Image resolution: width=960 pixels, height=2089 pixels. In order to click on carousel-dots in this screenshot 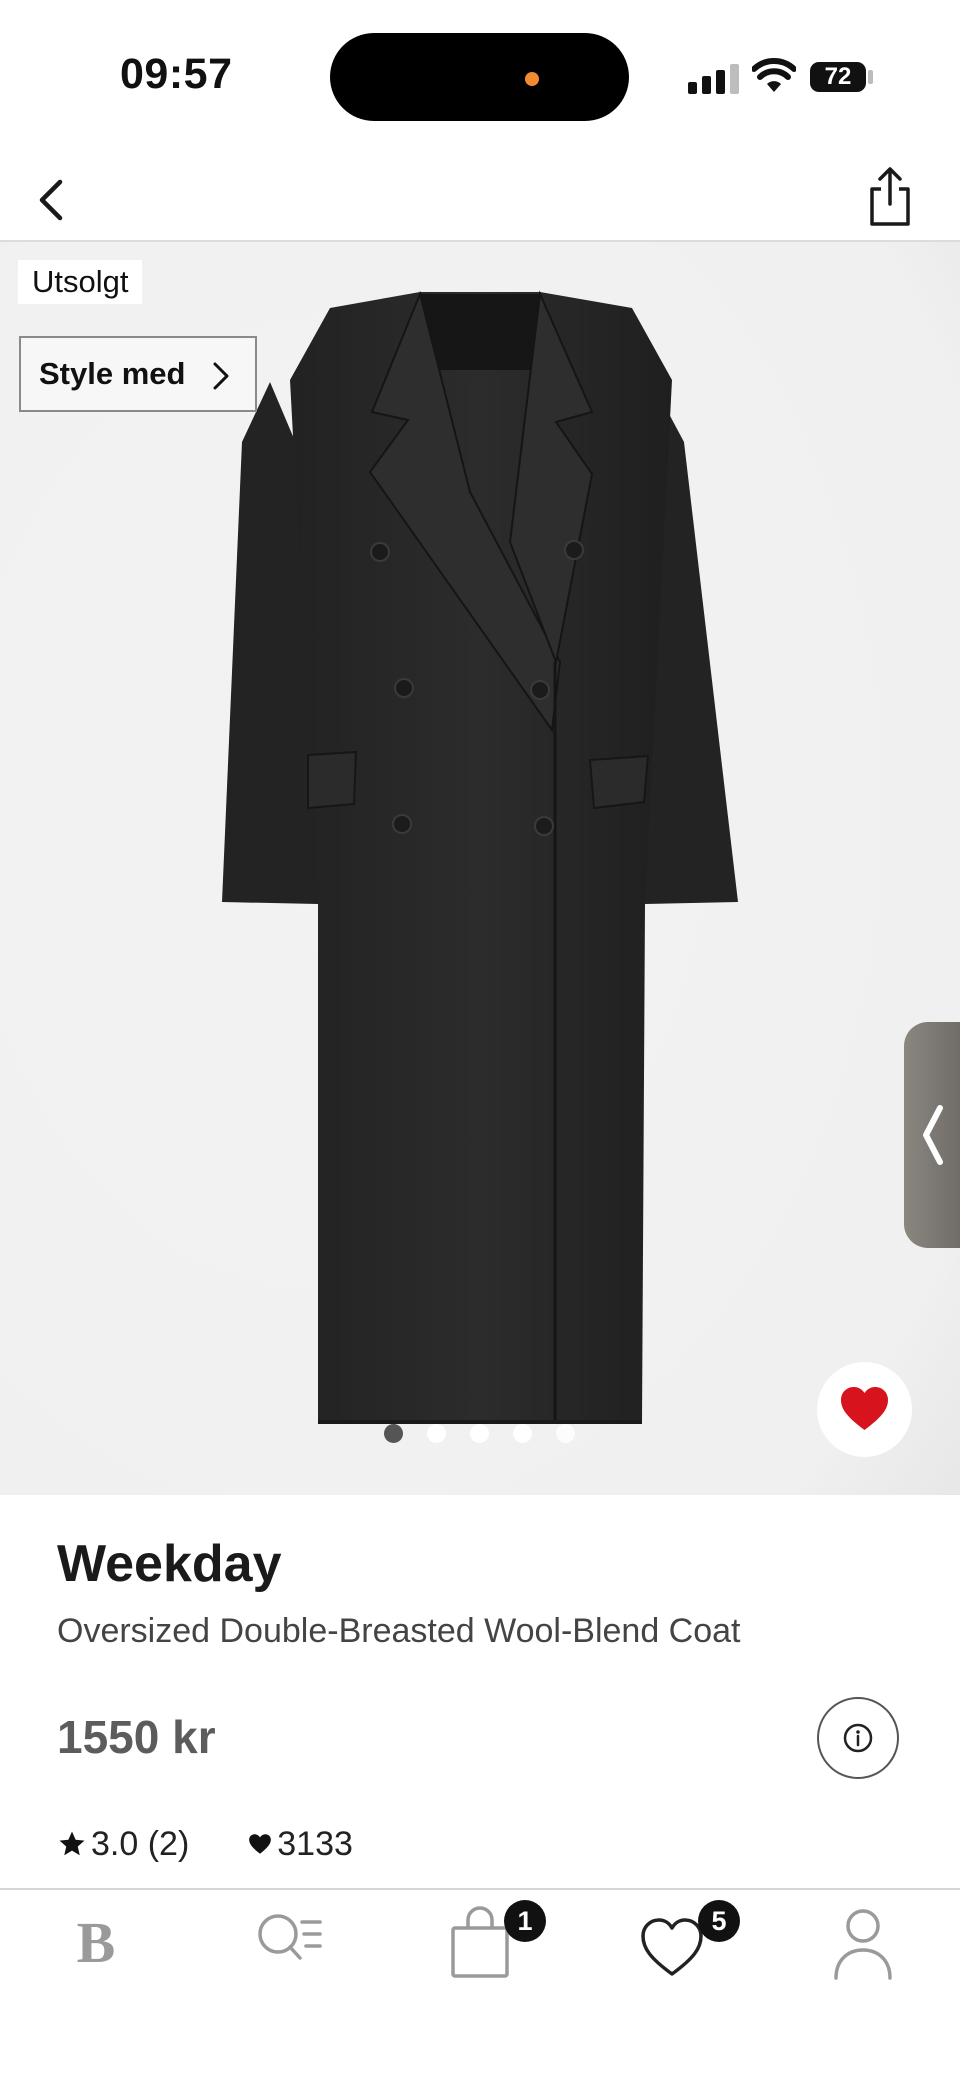, I will do `click(484, 1435)`.